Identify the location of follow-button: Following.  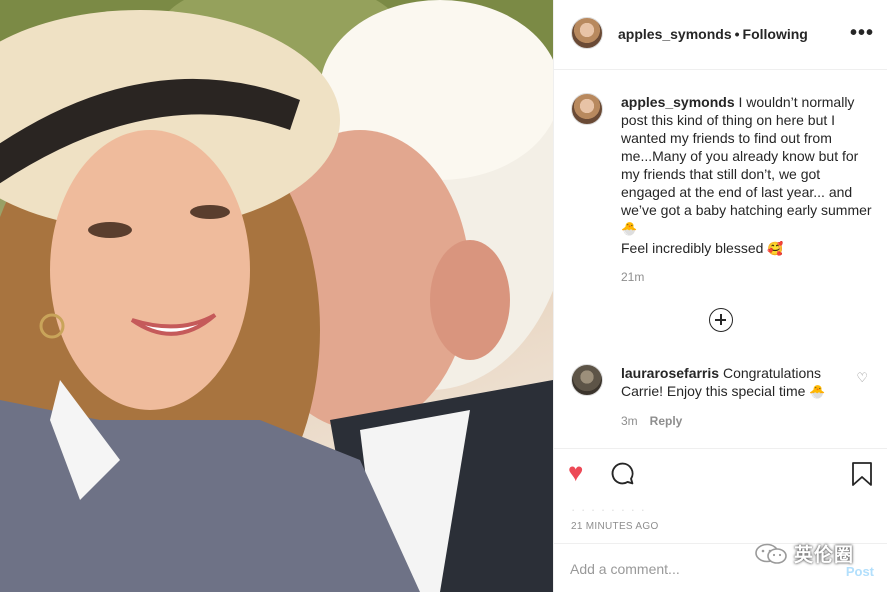
(775, 34).